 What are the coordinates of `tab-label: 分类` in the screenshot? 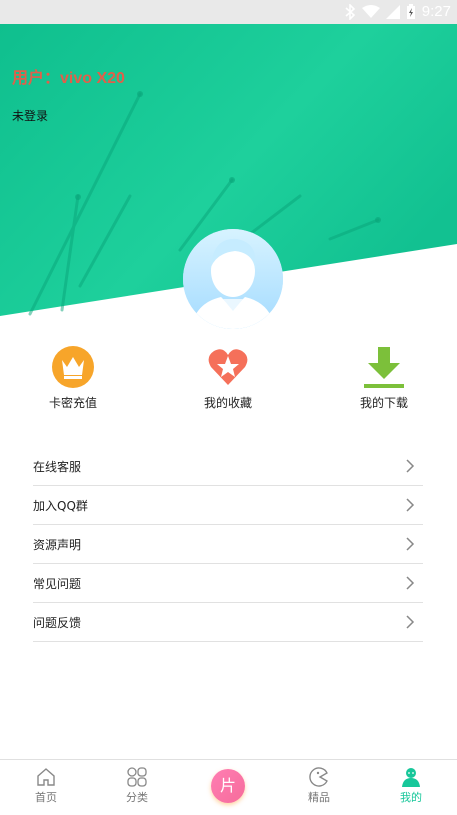 It's located at (137, 797).